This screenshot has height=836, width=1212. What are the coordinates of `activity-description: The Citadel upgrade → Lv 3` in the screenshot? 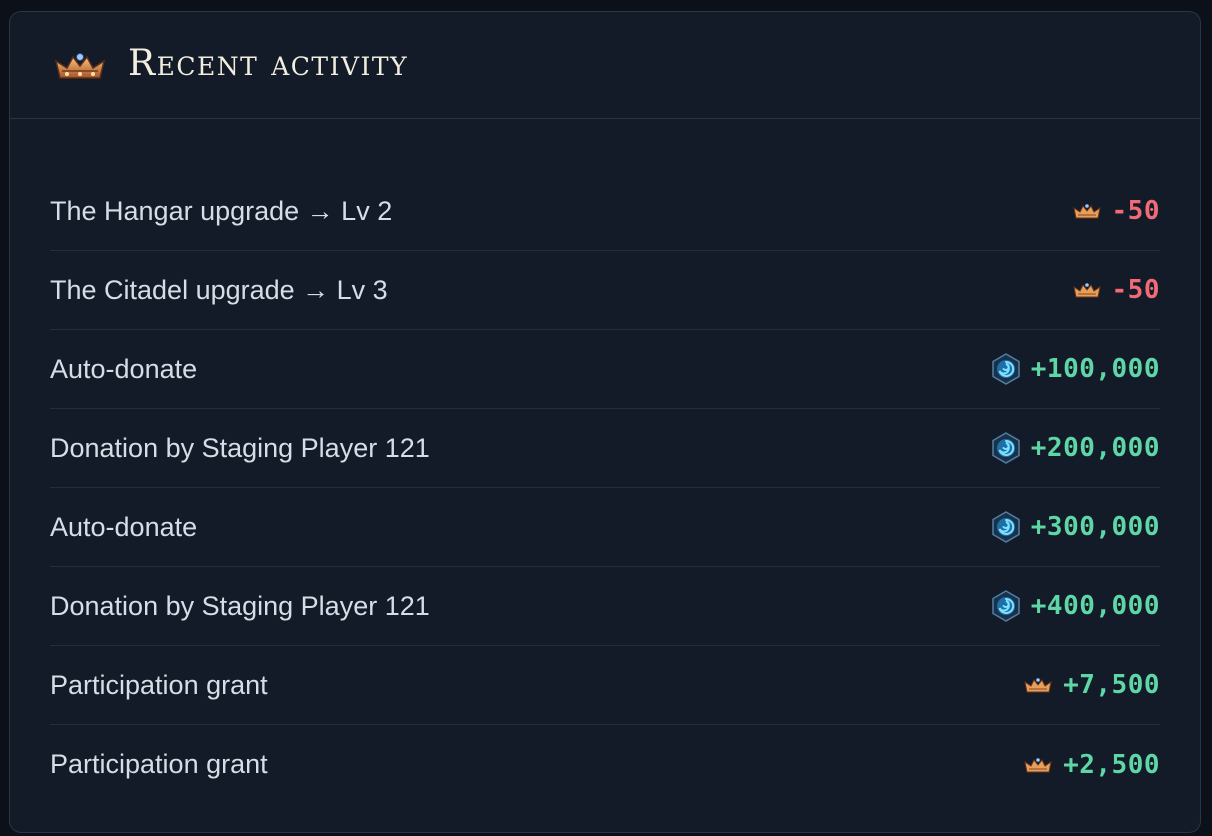 It's located at (219, 289).